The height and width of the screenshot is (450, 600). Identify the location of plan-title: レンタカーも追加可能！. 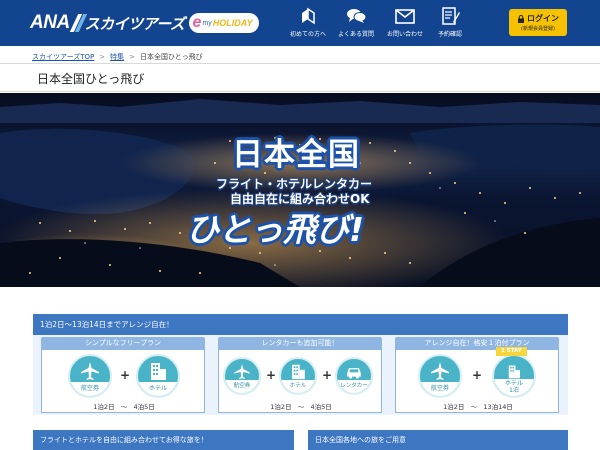
(300, 343).